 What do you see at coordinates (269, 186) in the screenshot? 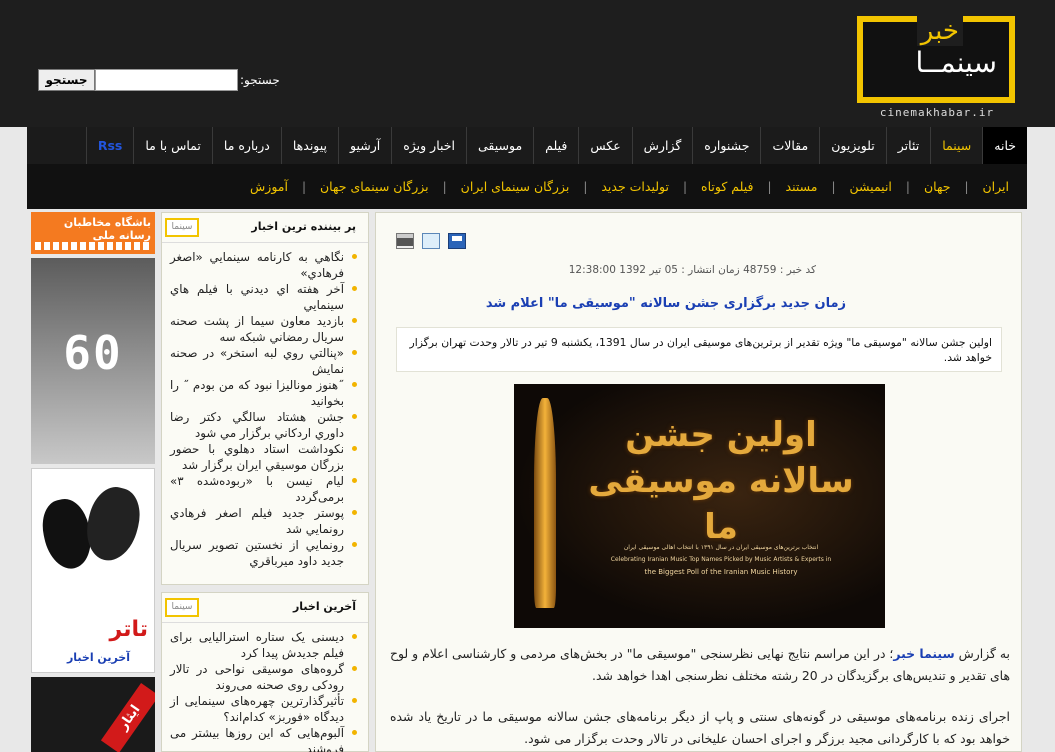
I see `submenu-item-education: آموزش` at bounding box center [269, 186].